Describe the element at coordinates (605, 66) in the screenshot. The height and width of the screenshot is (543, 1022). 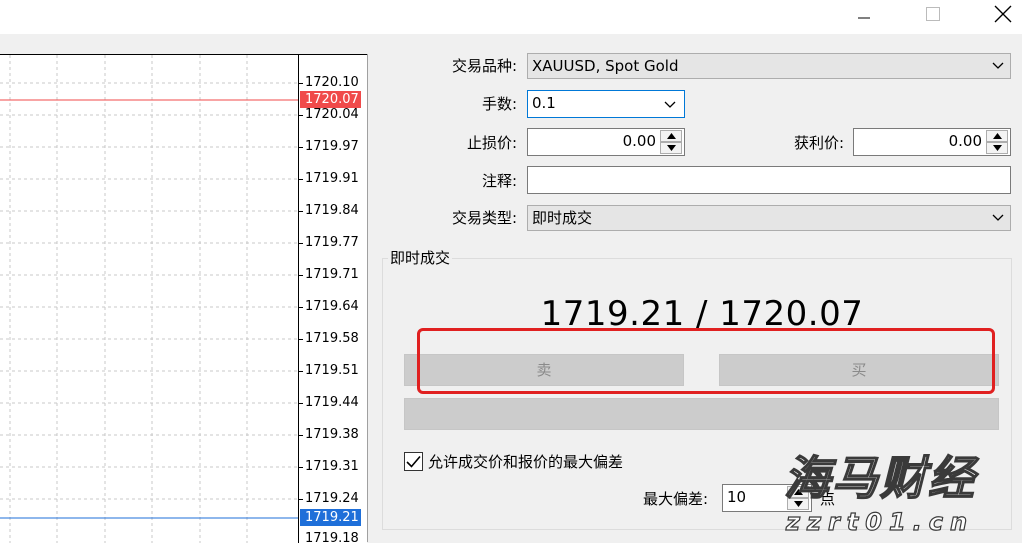
I see `symbol-value: XAUUSD, Spot Gold` at that location.